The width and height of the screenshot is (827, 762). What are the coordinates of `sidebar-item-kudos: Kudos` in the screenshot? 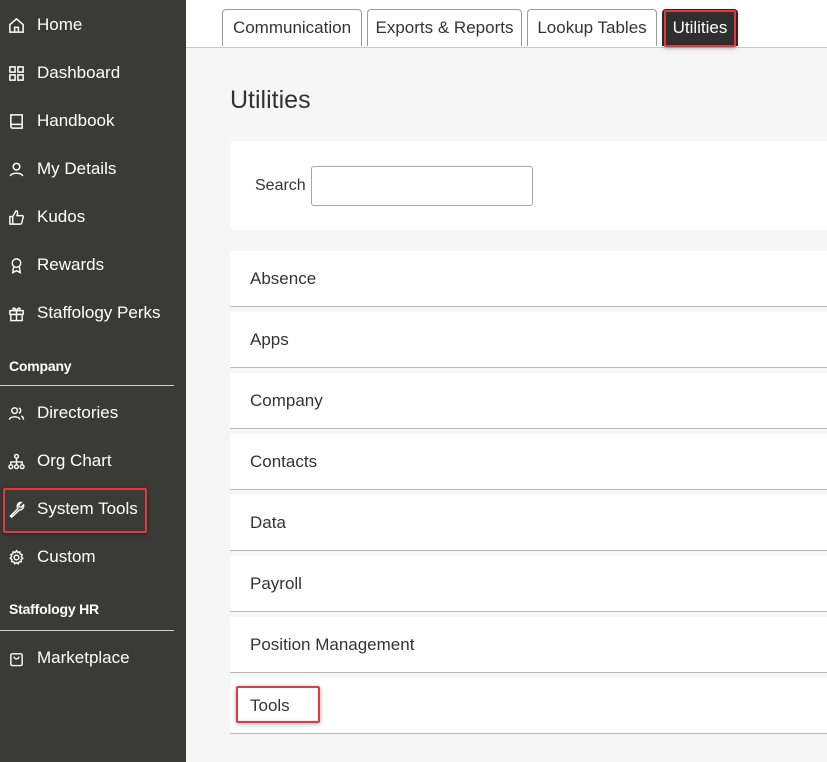 It's located at (93, 217).